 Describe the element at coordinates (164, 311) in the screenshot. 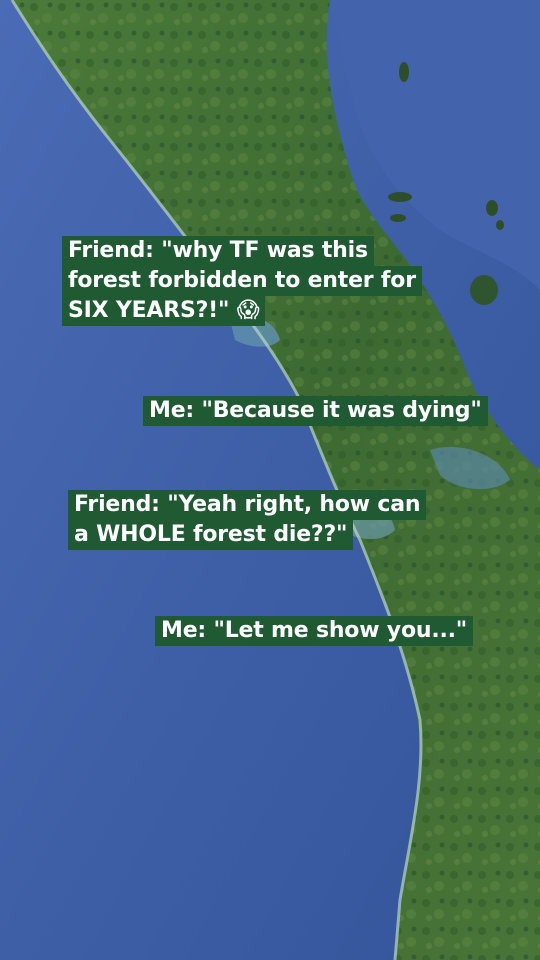

I see `caption-line: SIX YEARS?!" 😱` at that location.